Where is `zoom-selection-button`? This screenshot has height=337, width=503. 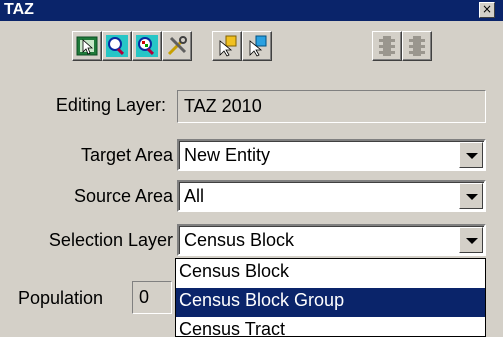
zoom-selection-button is located at coordinates (147, 46).